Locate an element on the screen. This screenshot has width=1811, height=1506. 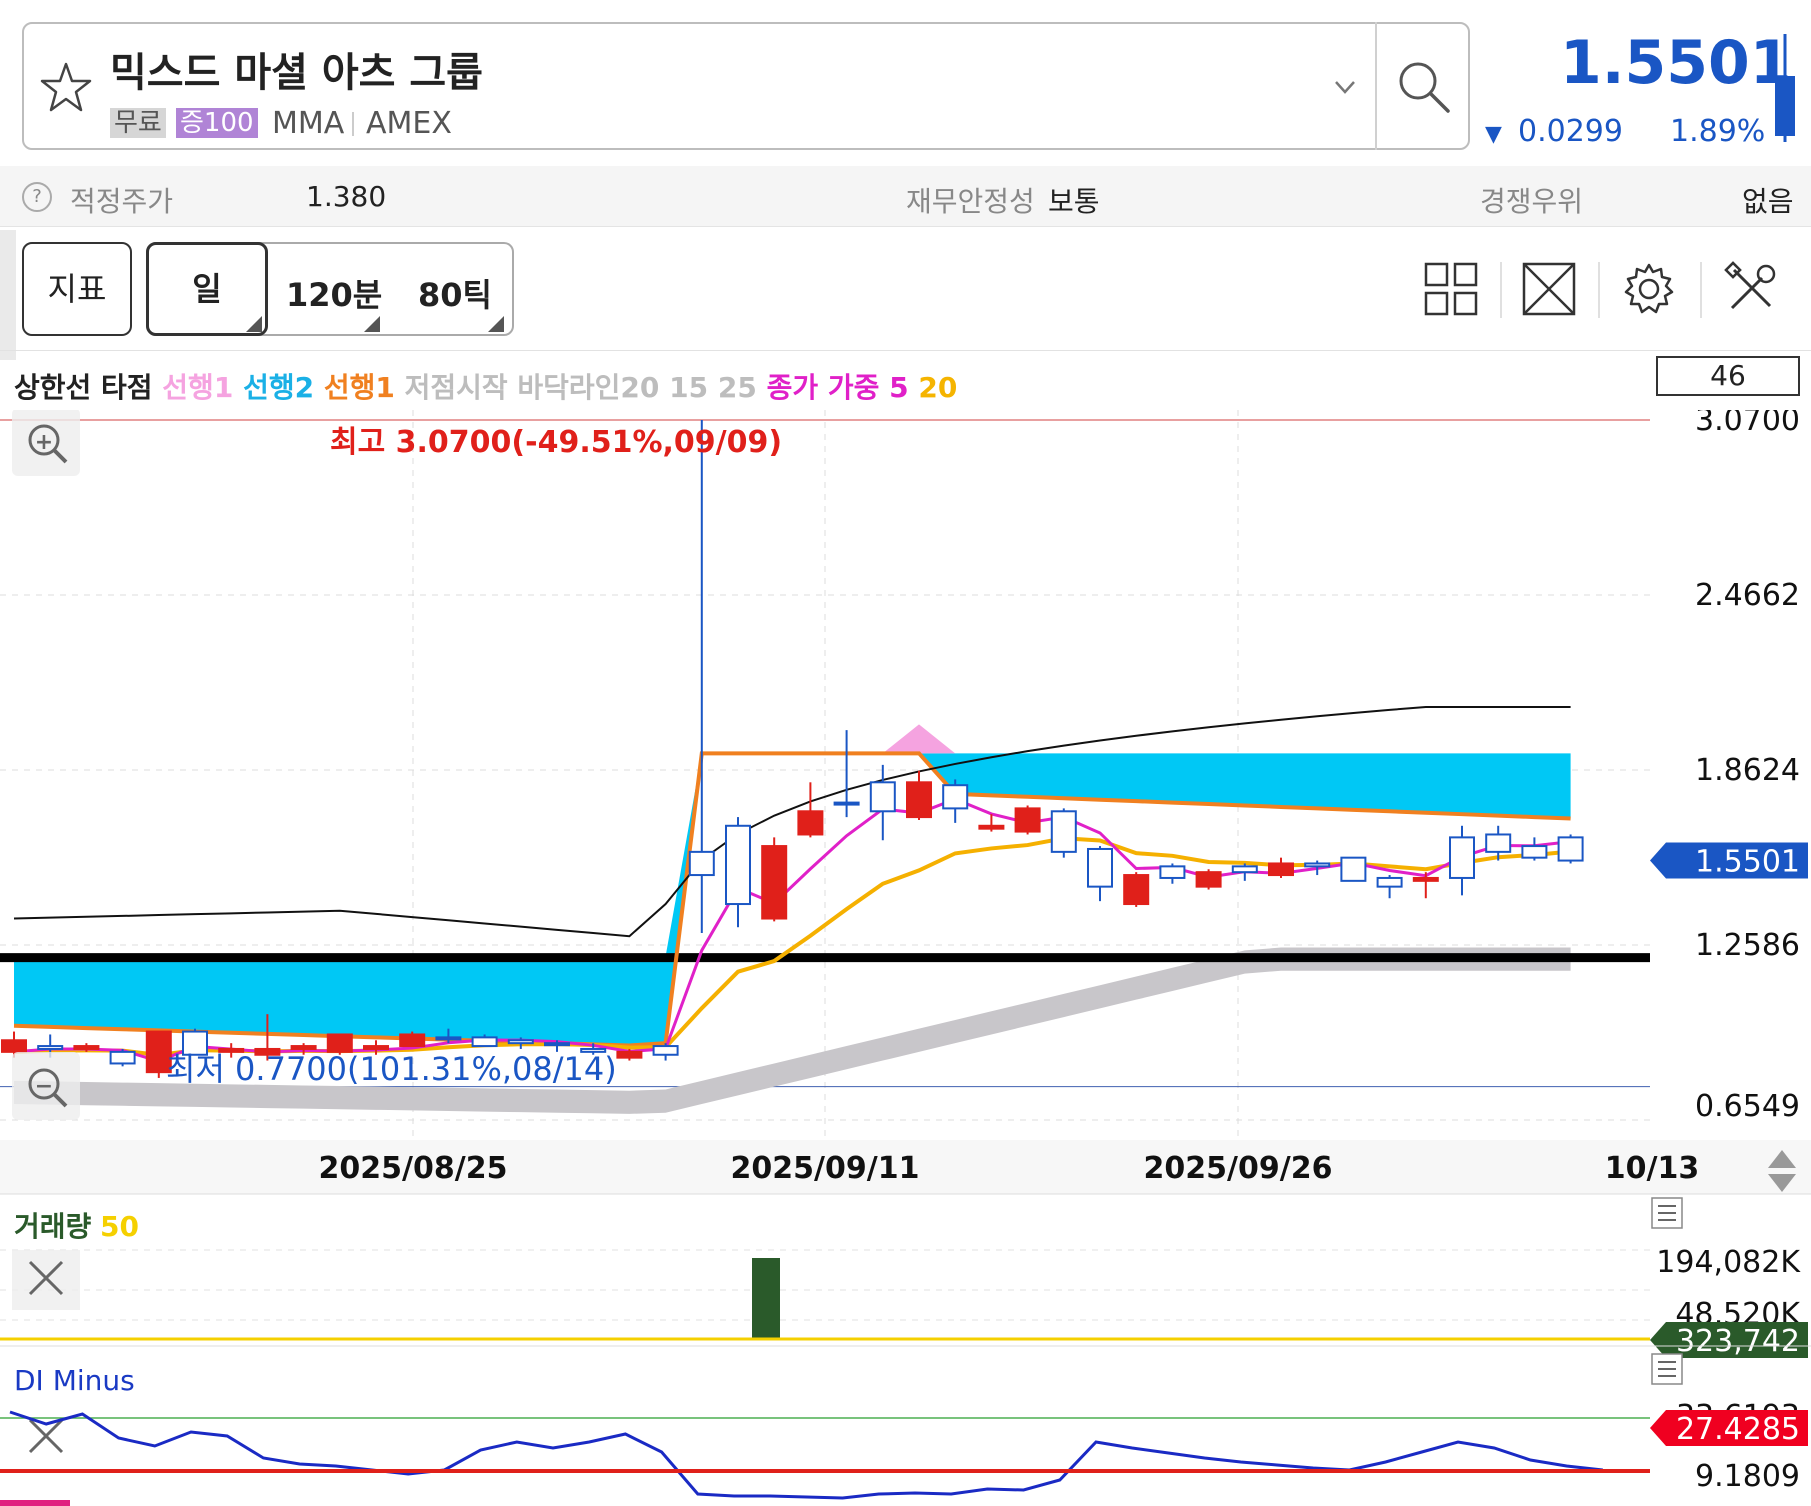
price-change: 0.0299 is located at coordinates (1570, 131).